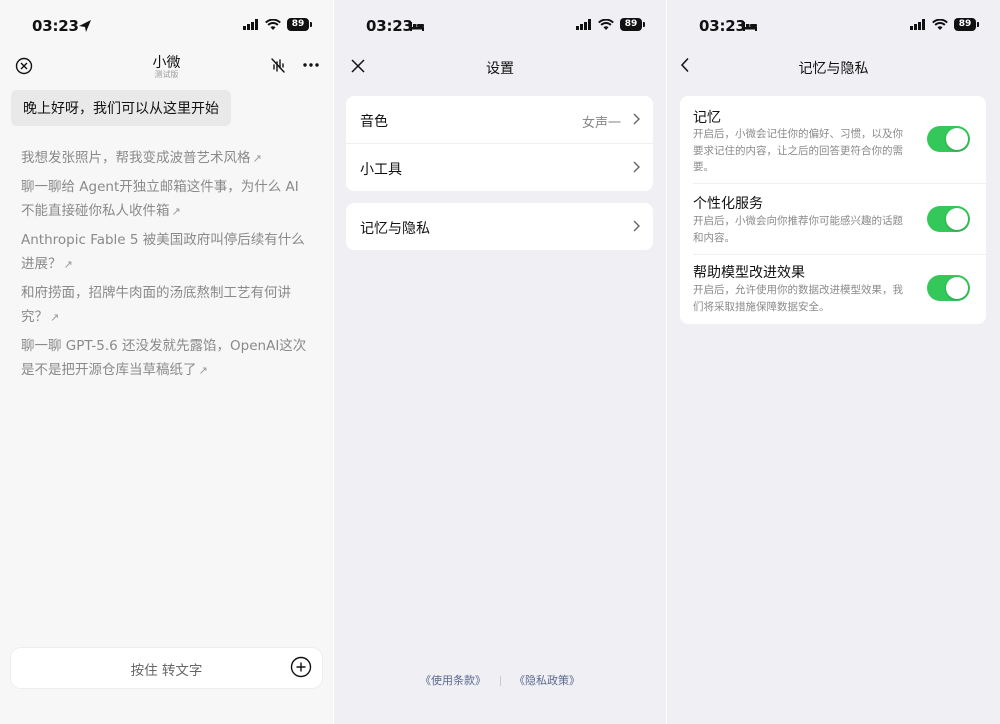 This screenshot has width=1000, height=724. I want to click on row-value: 女声一, so click(601, 123).